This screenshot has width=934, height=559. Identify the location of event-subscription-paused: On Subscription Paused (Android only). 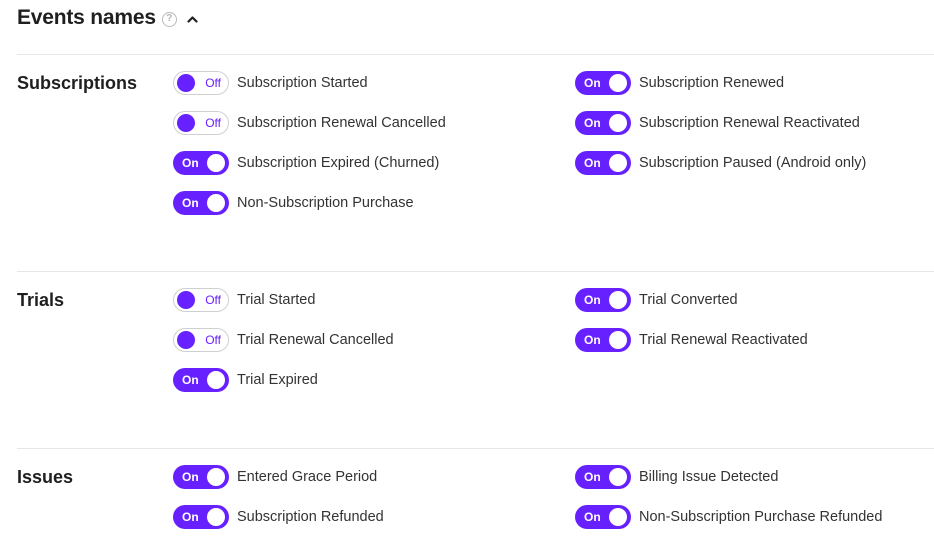
(720, 163).